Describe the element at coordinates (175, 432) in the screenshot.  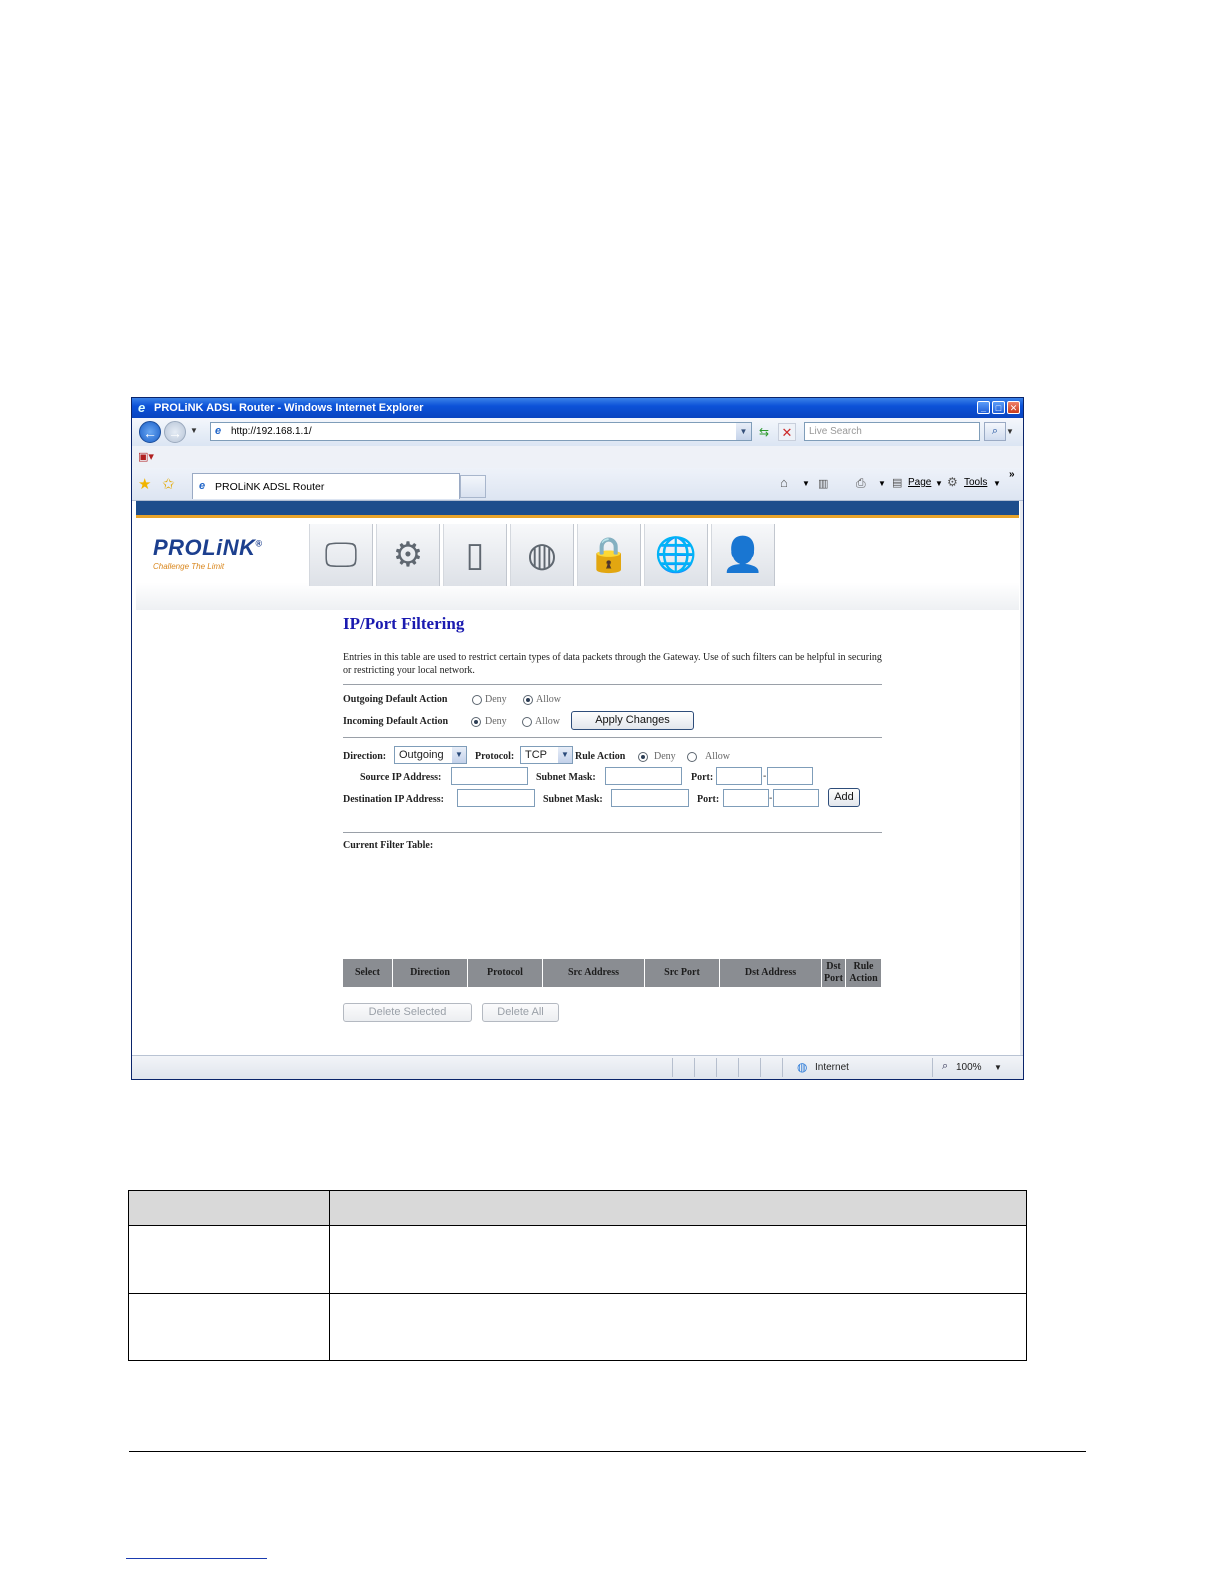
I see `forward-button: →` at that location.